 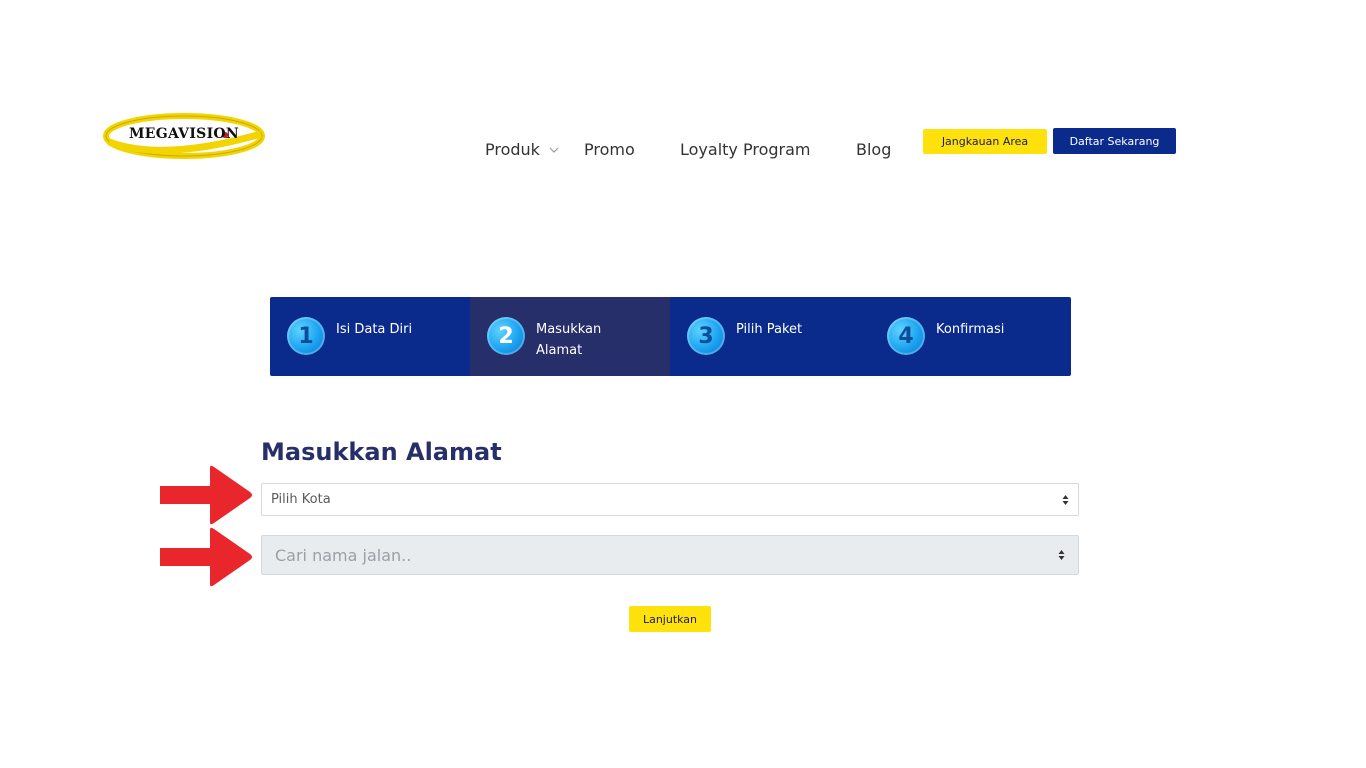 I want to click on main-nav: Produk Promo Loyalty Program Blog, so click(x=690, y=149).